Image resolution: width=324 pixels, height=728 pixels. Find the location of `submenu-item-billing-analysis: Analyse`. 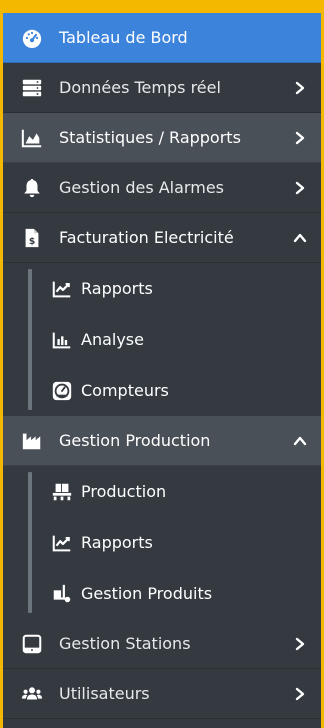

submenu-item-billing-analysis: Analyse is located at coordinates (162, 339).